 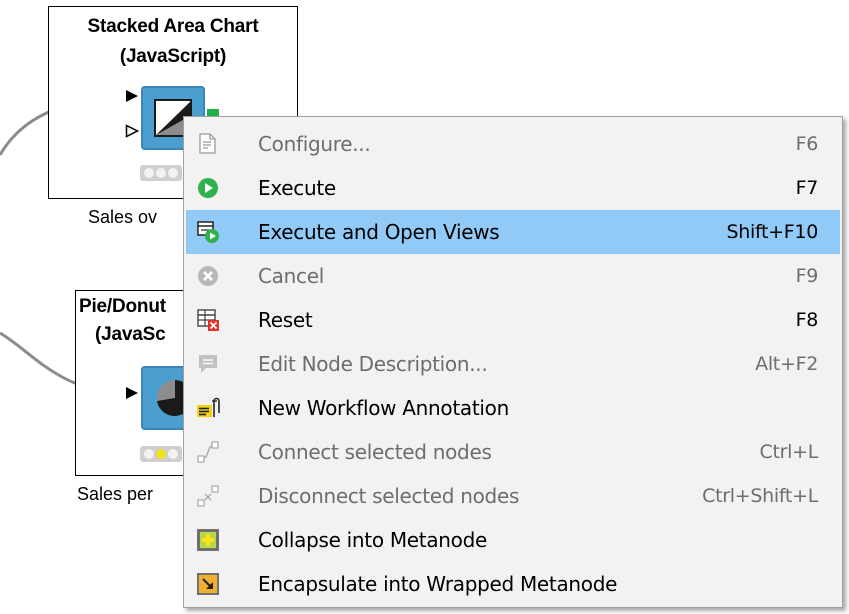 I want to click on menu-item-disconnect-selected-nodes: Disconnect selected nodes Ctrl+Shift+L, so click(x=513, y=496).